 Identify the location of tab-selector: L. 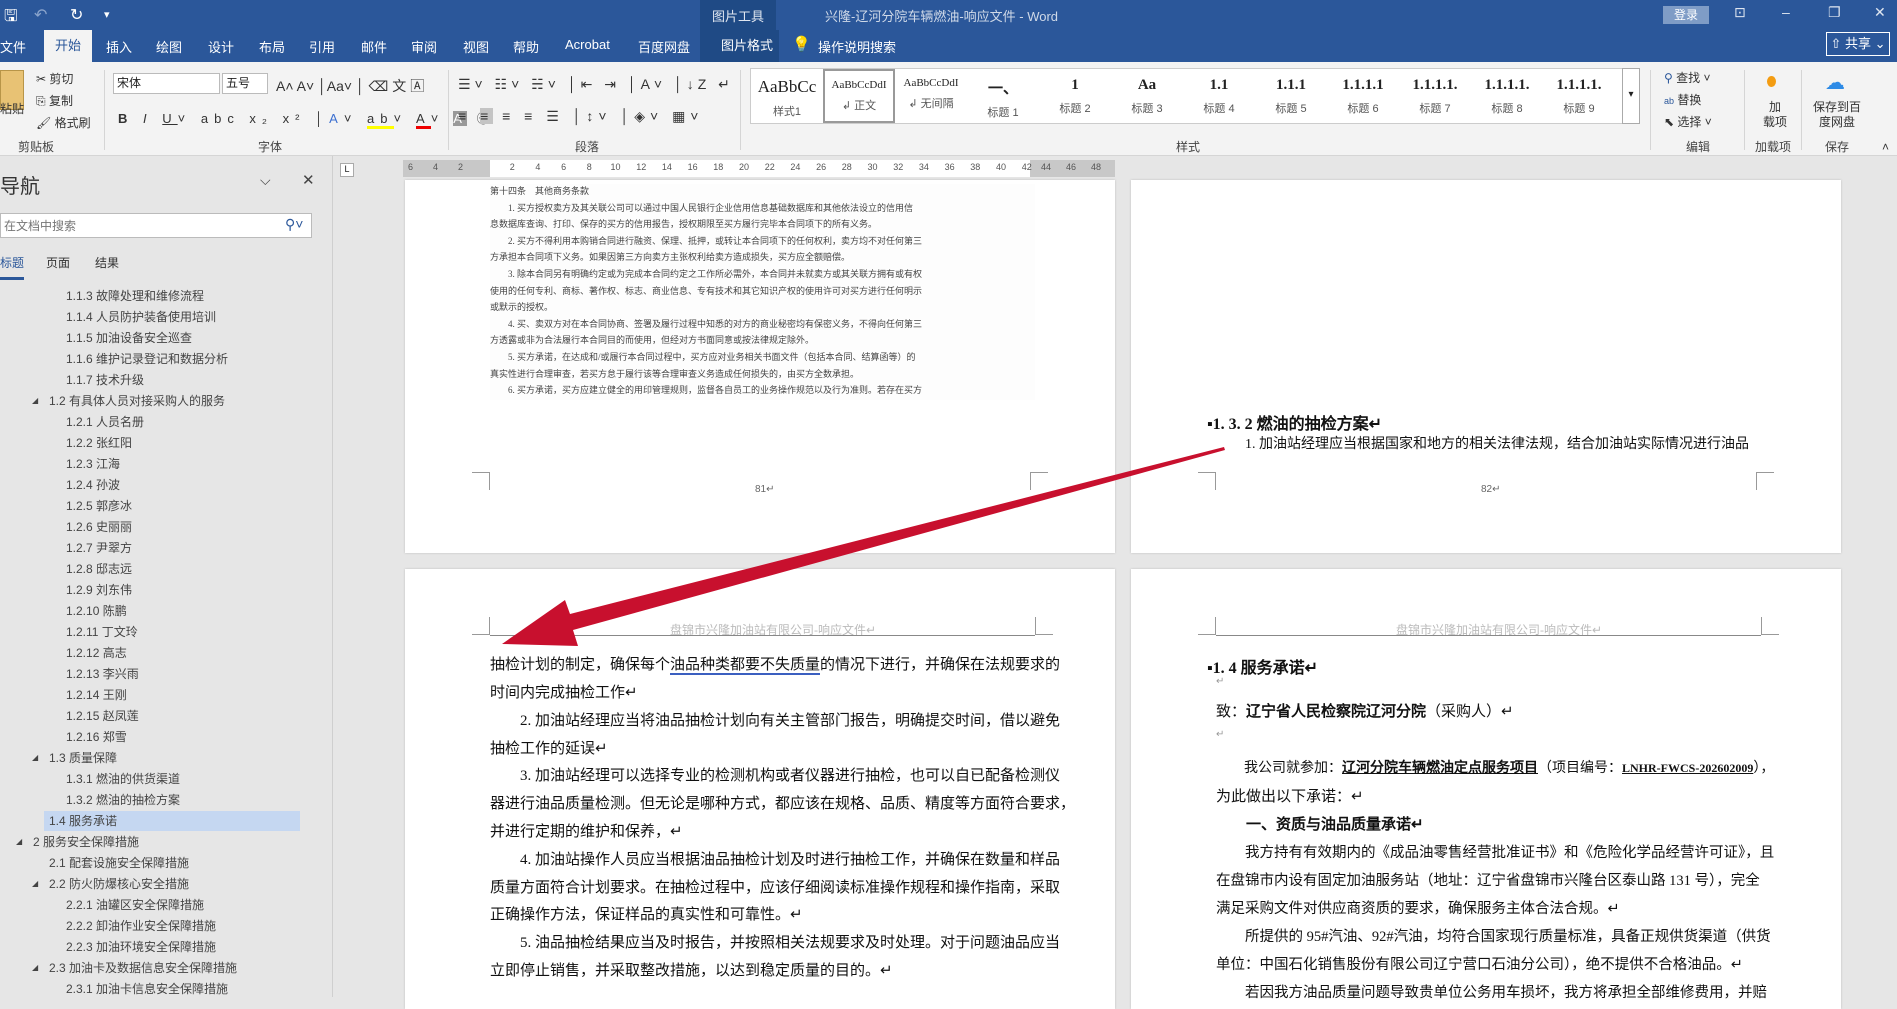
(347, 170).